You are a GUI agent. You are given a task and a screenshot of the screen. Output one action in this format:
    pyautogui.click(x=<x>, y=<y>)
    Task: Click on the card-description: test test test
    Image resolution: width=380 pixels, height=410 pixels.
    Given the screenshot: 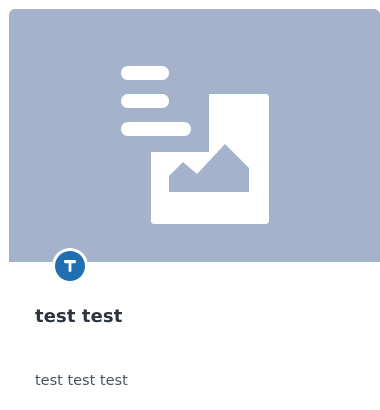 What is the action you would take?
    pyautogui.click(x=81, y=381)
    